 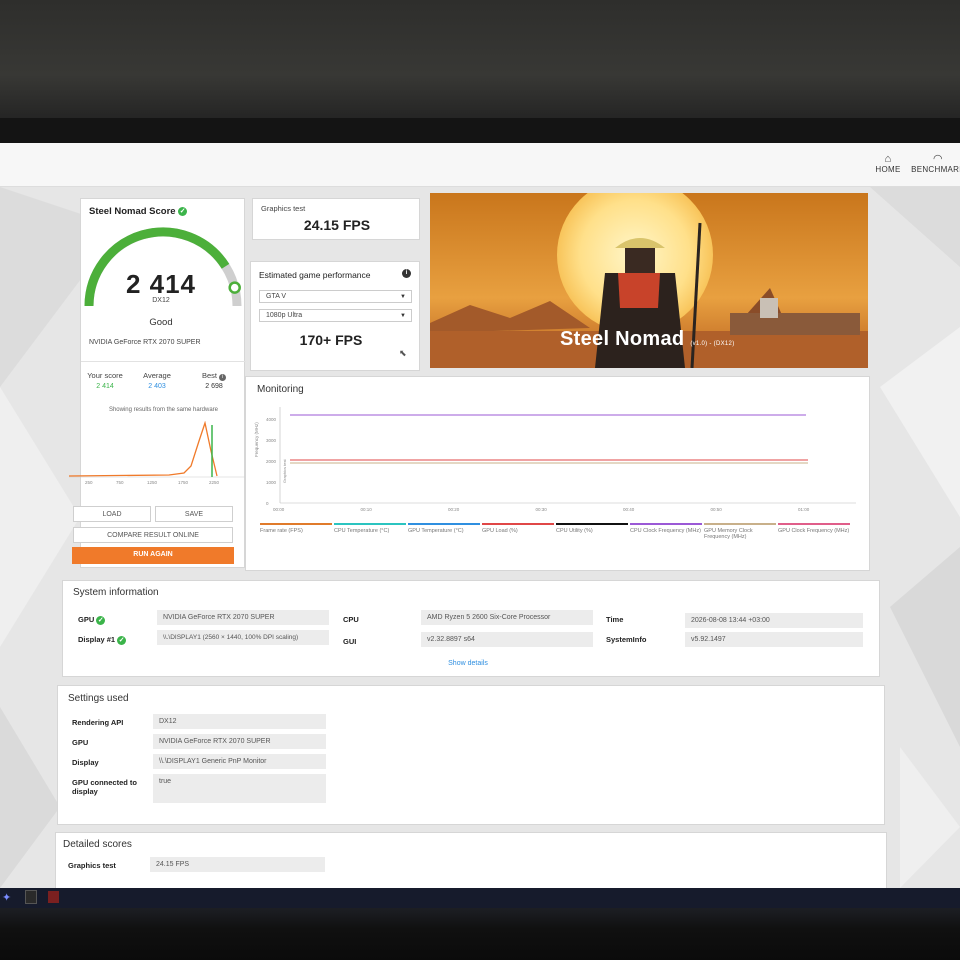 What do you see at coordinates (239, 788) in the screenshot?
I see `settings-row-value: true` at bounding box center [239, 788].